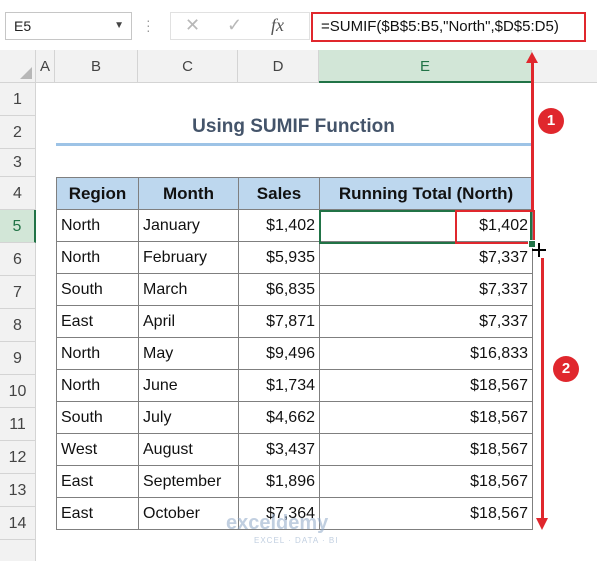 The height and width of the screenshot is (561, 597). Describe the element at coordinates (278, 66) in the screenshot. I see `column-header-d: D` at that location.